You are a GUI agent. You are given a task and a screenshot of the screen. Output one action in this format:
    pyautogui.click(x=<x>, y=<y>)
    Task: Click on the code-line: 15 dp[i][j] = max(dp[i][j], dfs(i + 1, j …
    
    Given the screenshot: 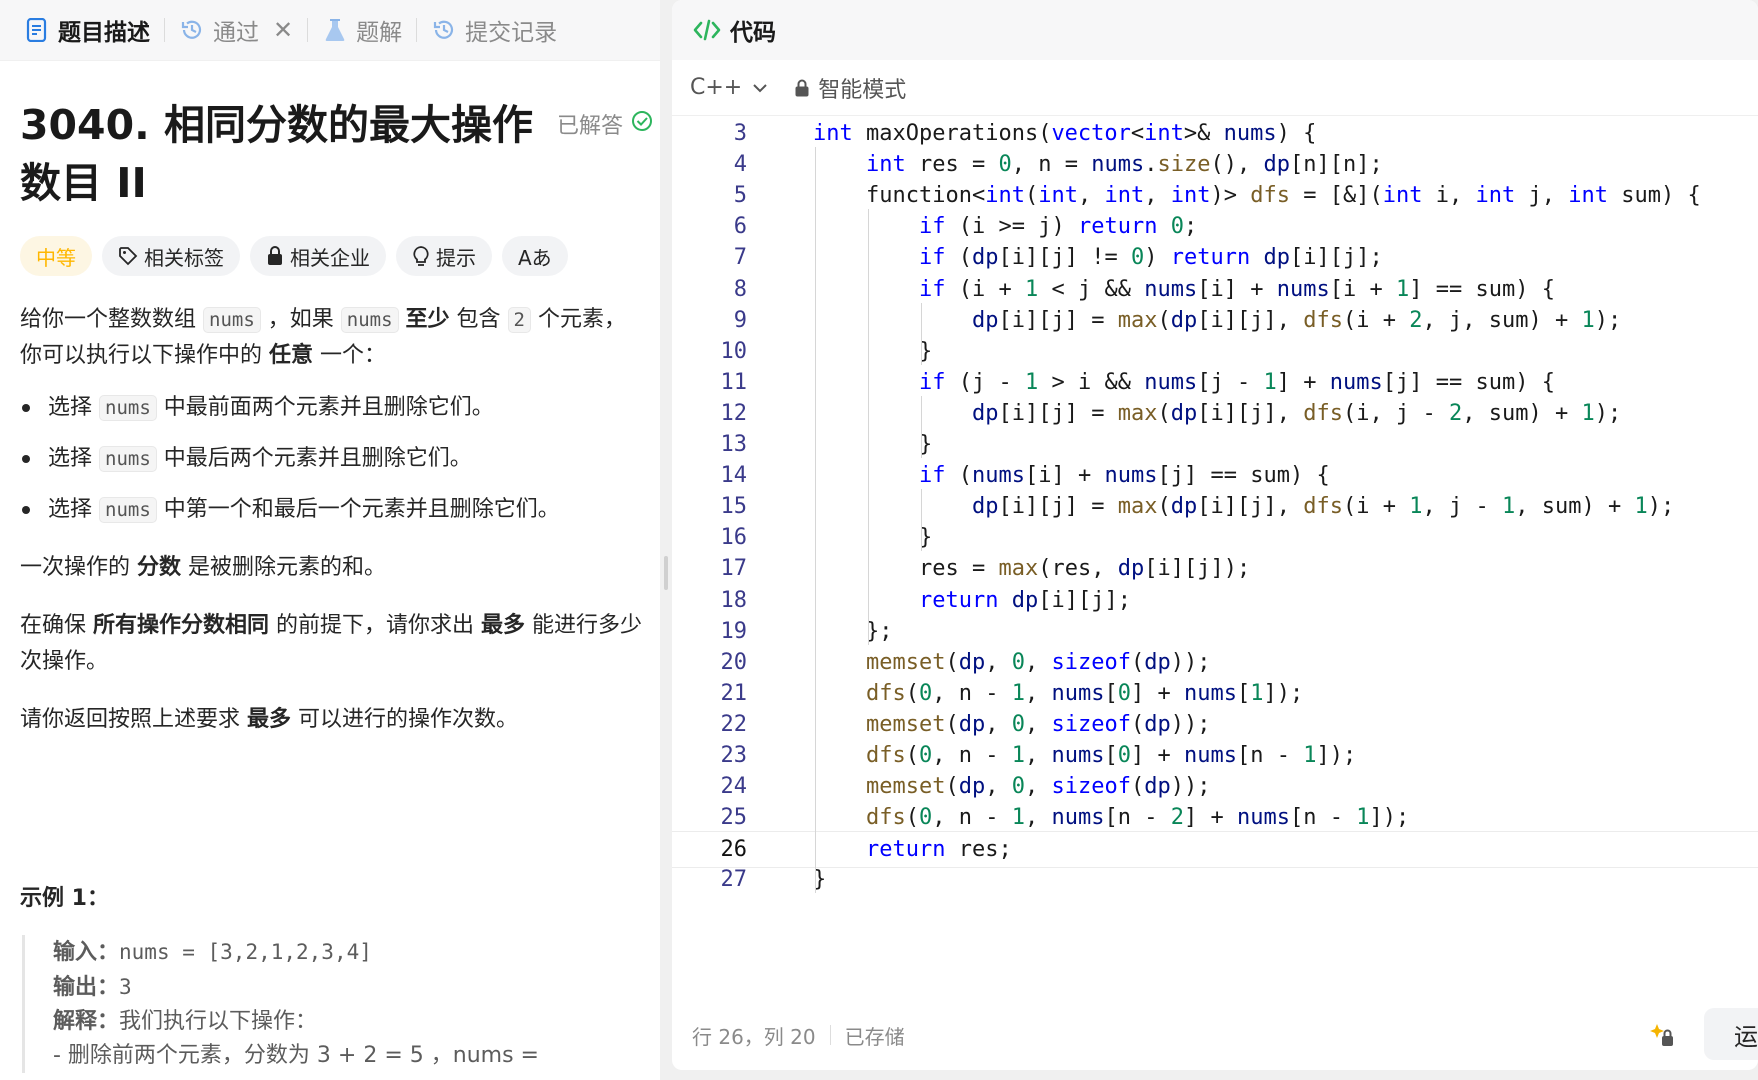 What is the action you would take?
    pyautogui.click(x=1215, y=506)
    